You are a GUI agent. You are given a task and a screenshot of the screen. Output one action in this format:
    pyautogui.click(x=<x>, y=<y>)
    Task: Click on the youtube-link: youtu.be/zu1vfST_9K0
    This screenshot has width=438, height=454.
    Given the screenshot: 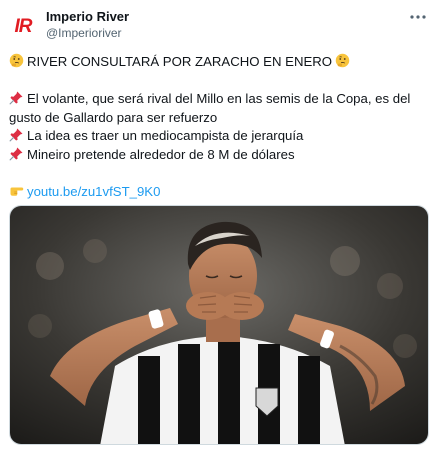 What is the action you would take?
    pyautogui.click(x=93, y=191)
    